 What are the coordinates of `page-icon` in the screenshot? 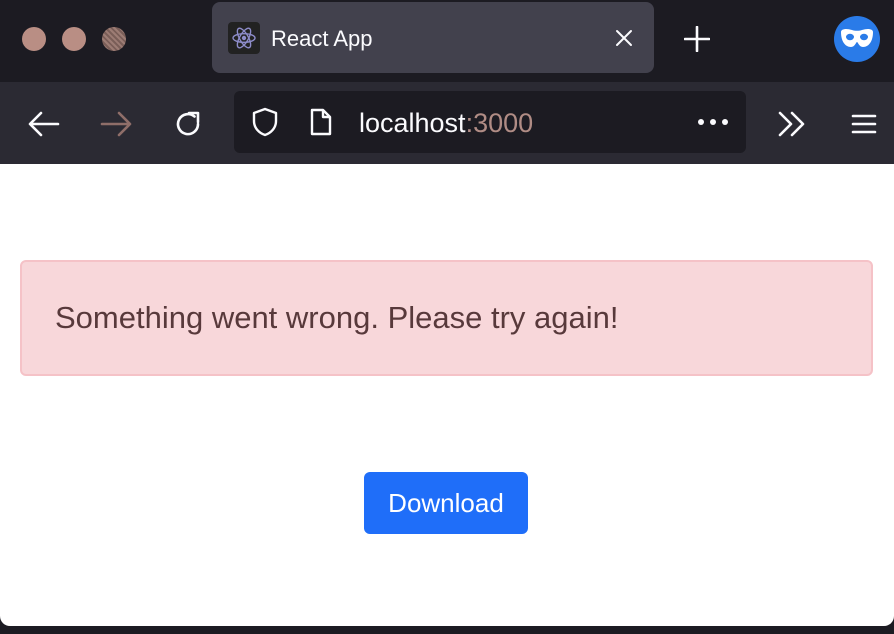 It's located at (321, 122).